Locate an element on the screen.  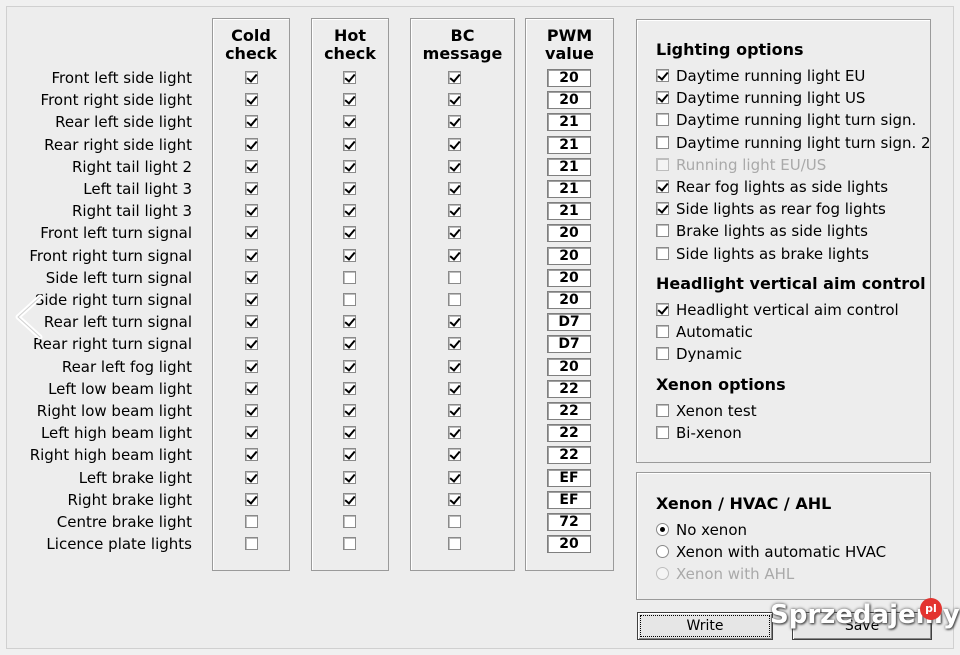
hvac-option: No xenon is located at coordinates (786, 531).